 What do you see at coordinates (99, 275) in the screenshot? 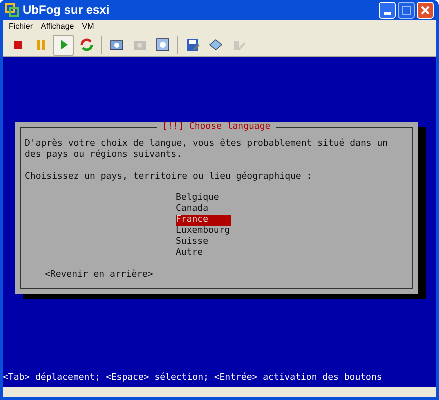
I see `back-button: <Revenir en arrière>` at bounding box center [99, 275].